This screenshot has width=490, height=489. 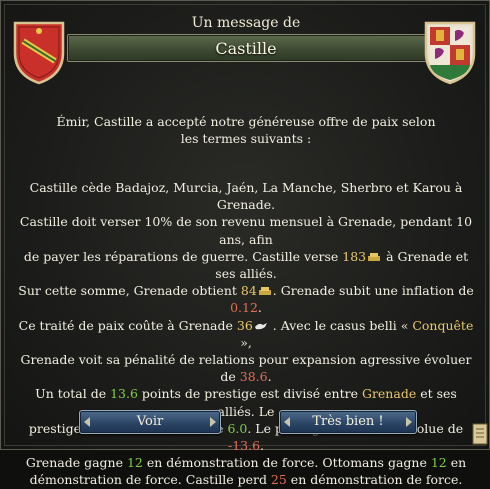 What do you see at coordinates (450, 53) in the screenshot?
I see `castile-shield-icon` at bounding box center [450, 53].